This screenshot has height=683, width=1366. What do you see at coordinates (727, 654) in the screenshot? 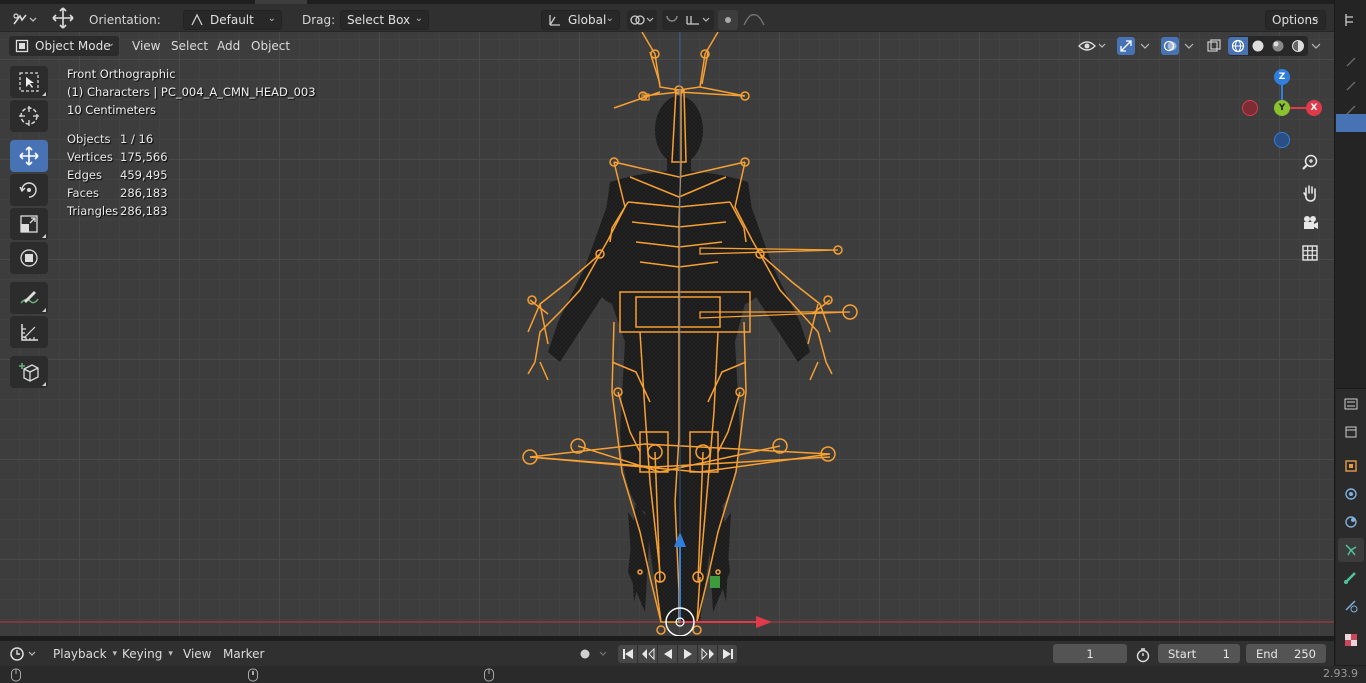
I see `jump-end-button` at bounding box center [727, 654].